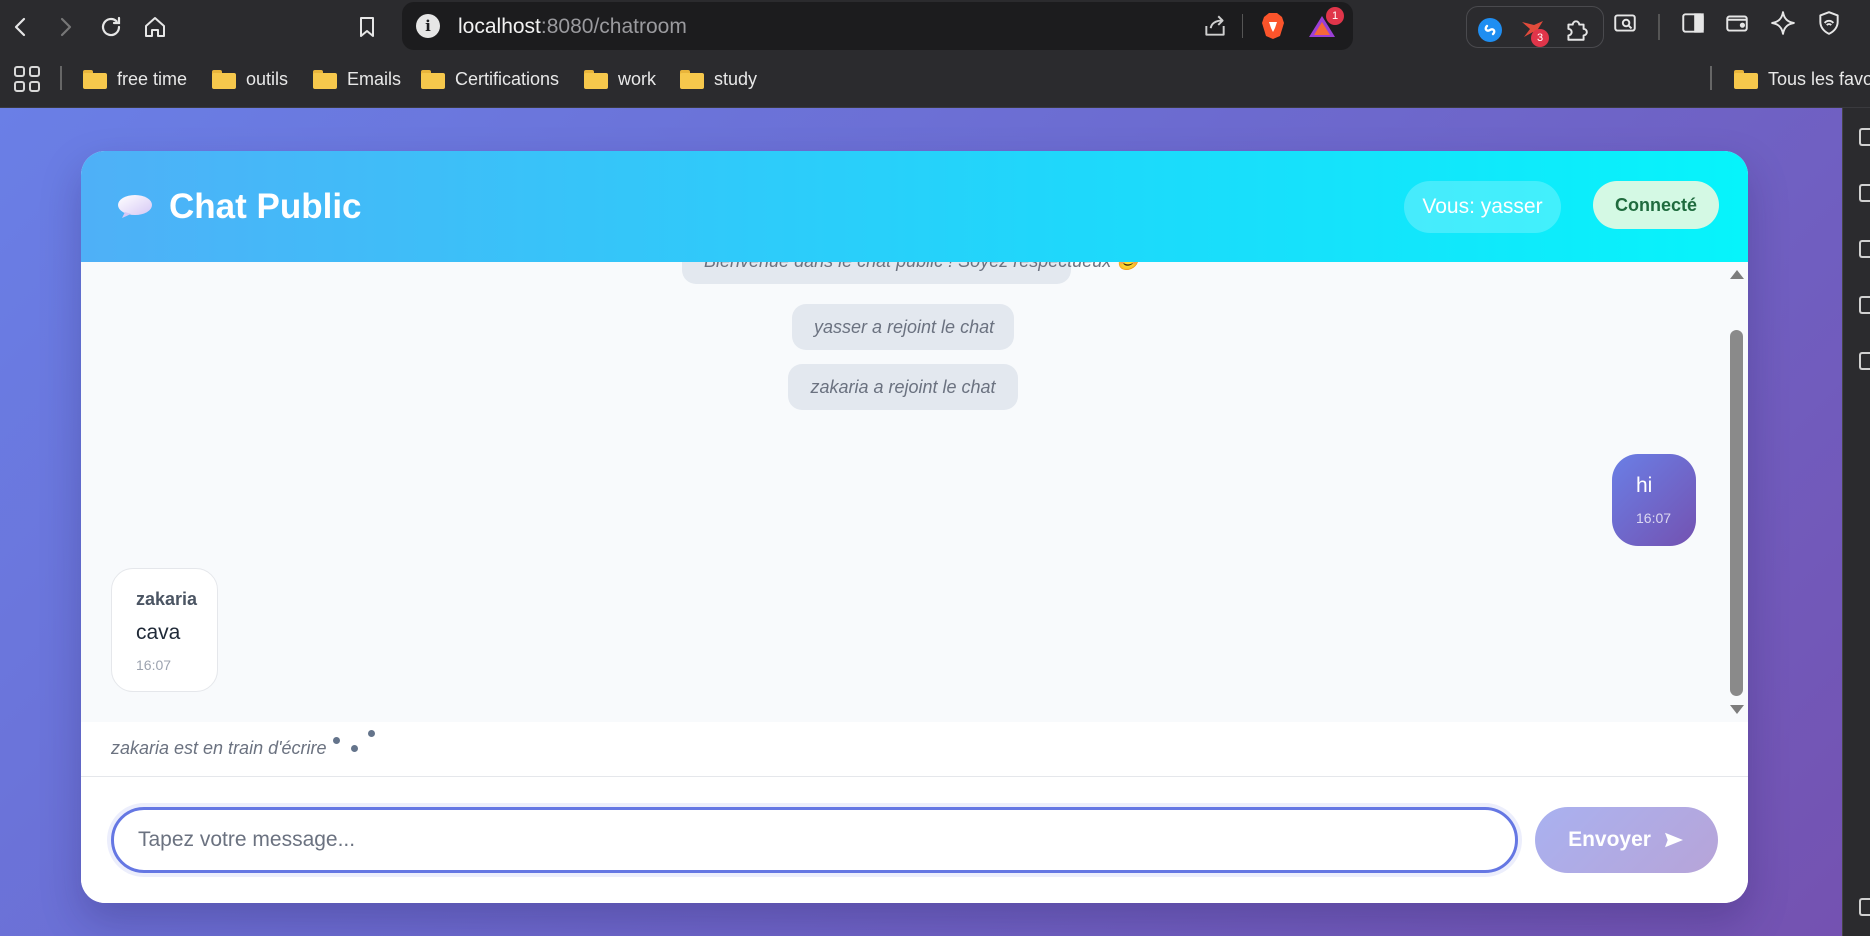  I want to click on message-text: hi, so click(1644, 485).